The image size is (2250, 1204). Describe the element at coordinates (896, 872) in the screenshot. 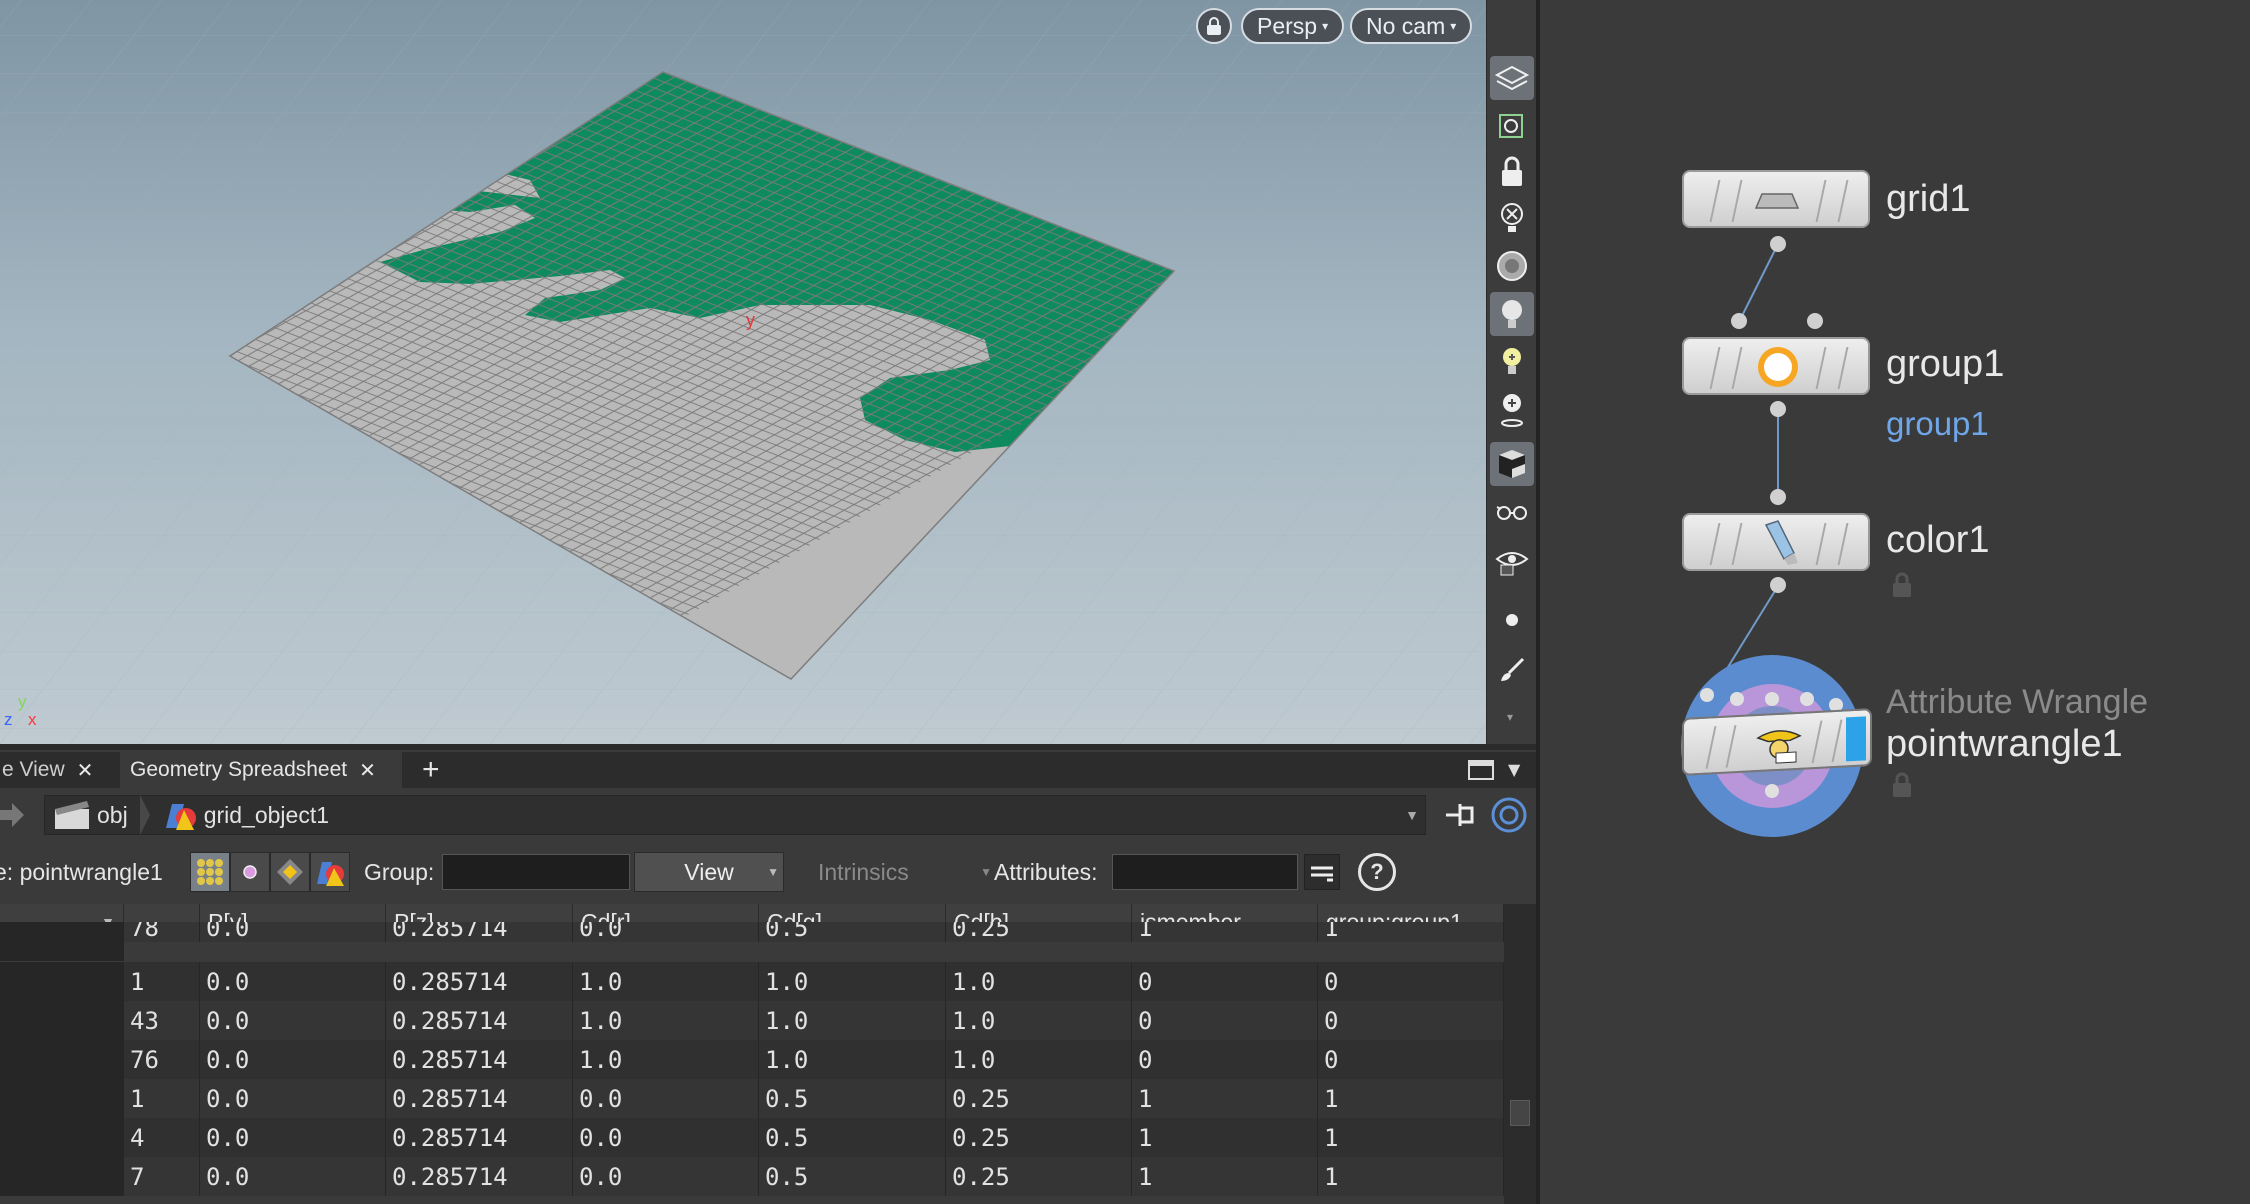

I see `intrinsics-dropdown: Intrinsics ▼` at that location.